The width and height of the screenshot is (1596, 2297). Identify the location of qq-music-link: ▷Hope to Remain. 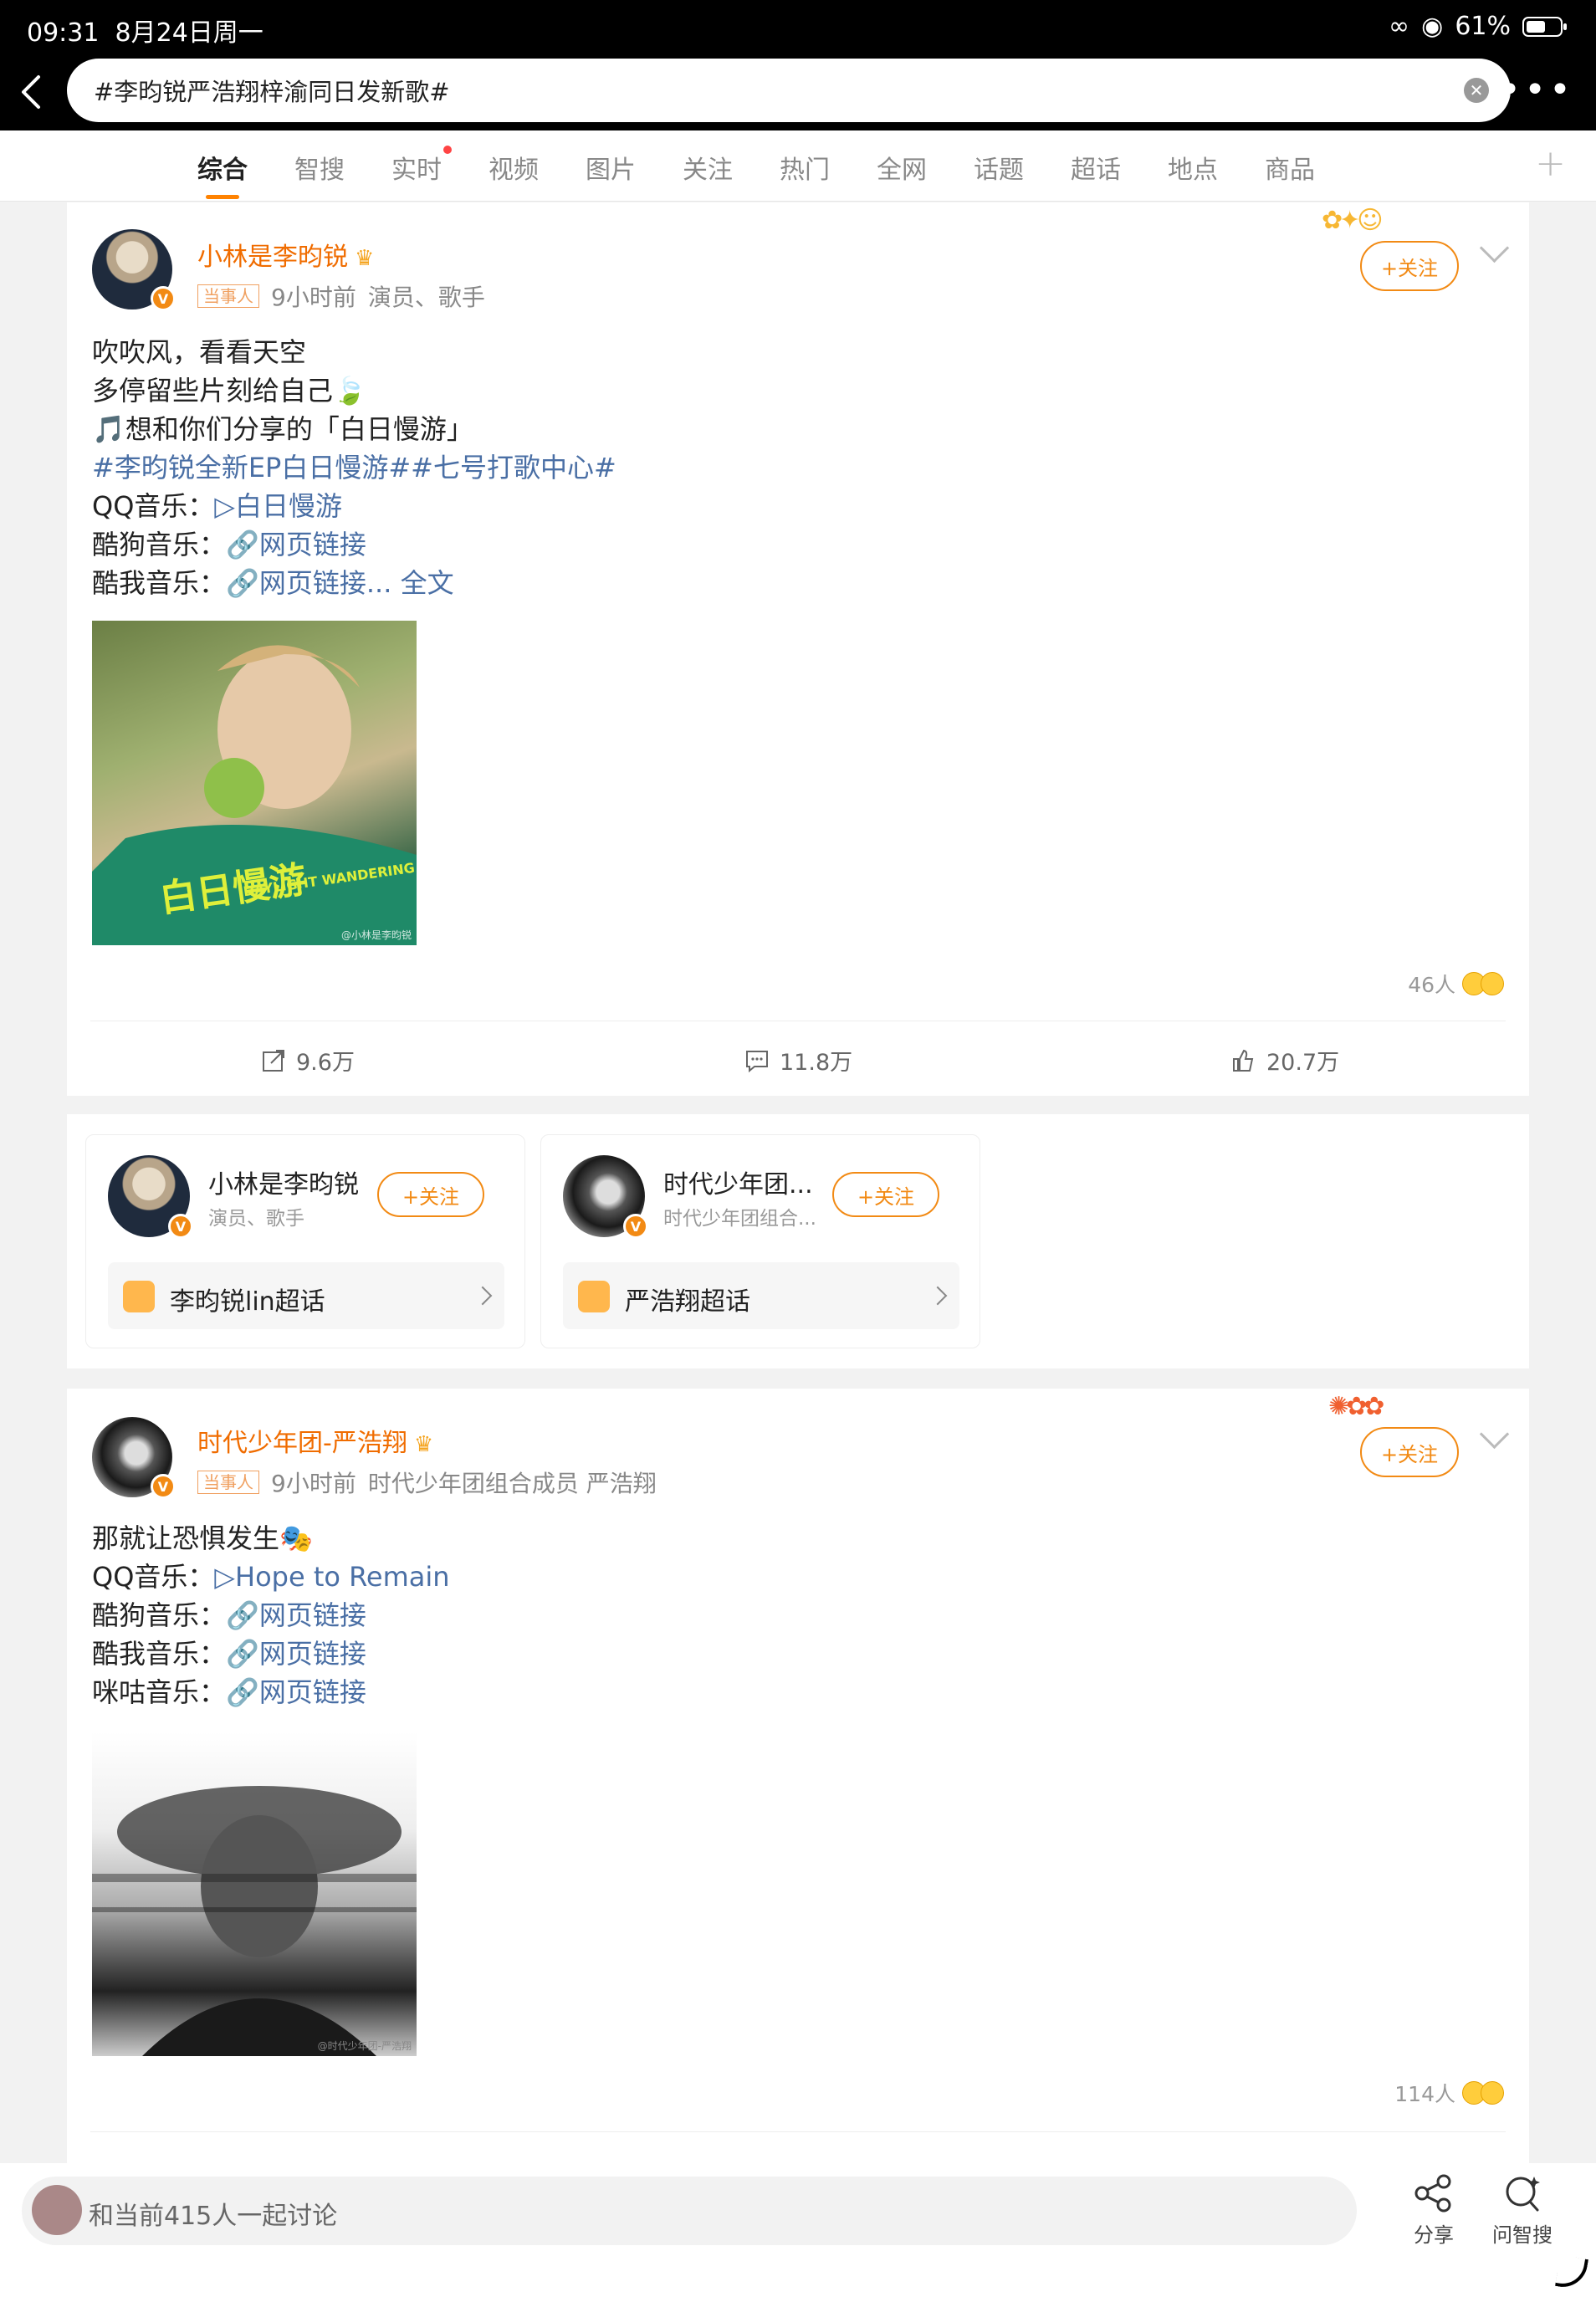
(332, 1577).